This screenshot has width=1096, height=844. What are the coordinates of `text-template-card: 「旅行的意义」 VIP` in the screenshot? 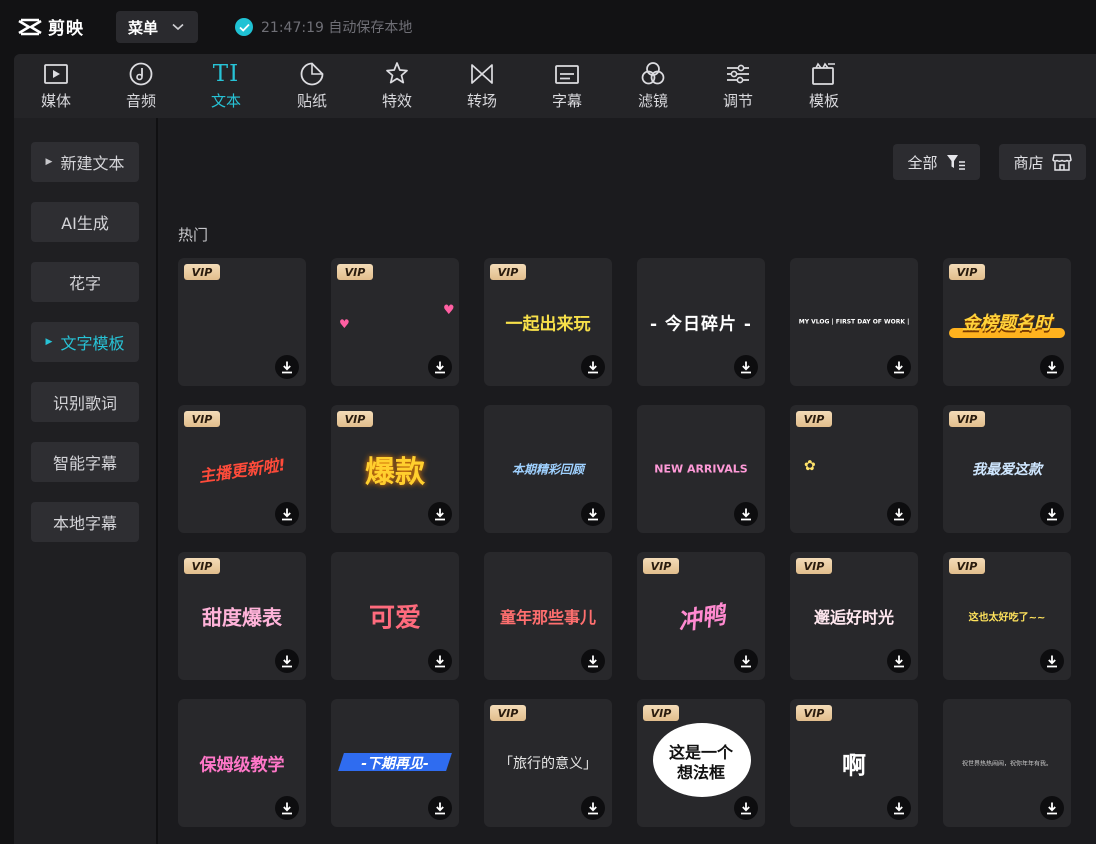 It's located at (548, 763).